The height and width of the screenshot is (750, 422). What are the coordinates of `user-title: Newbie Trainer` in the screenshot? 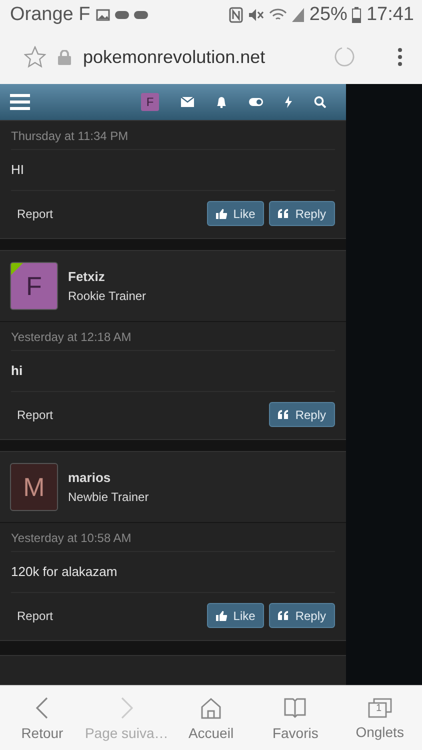 It's located at (108, 497).